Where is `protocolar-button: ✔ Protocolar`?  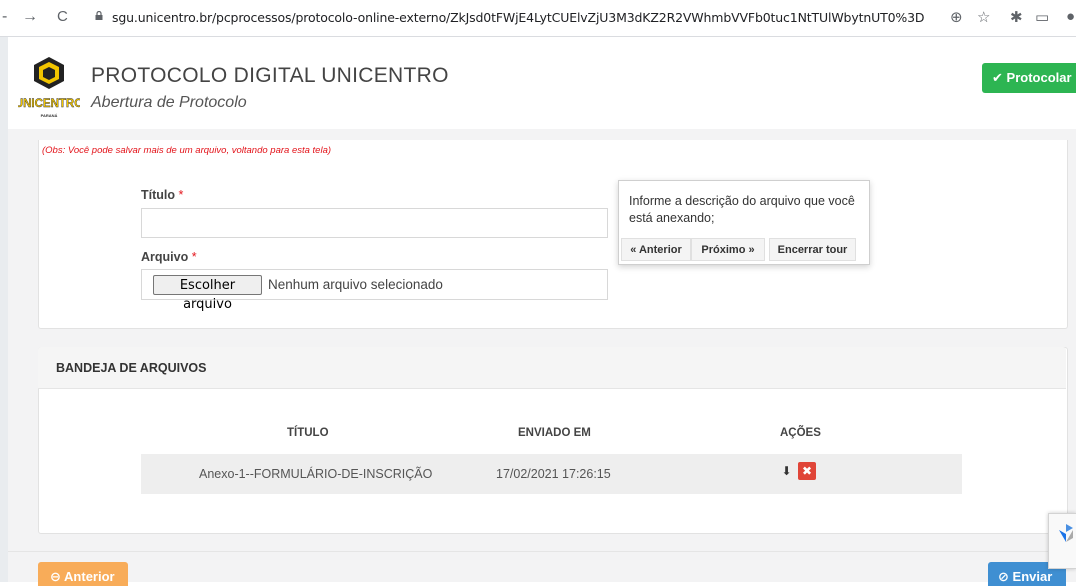 protocolar-button: ✔ Protocolar is located at coordinates (1029, 78).